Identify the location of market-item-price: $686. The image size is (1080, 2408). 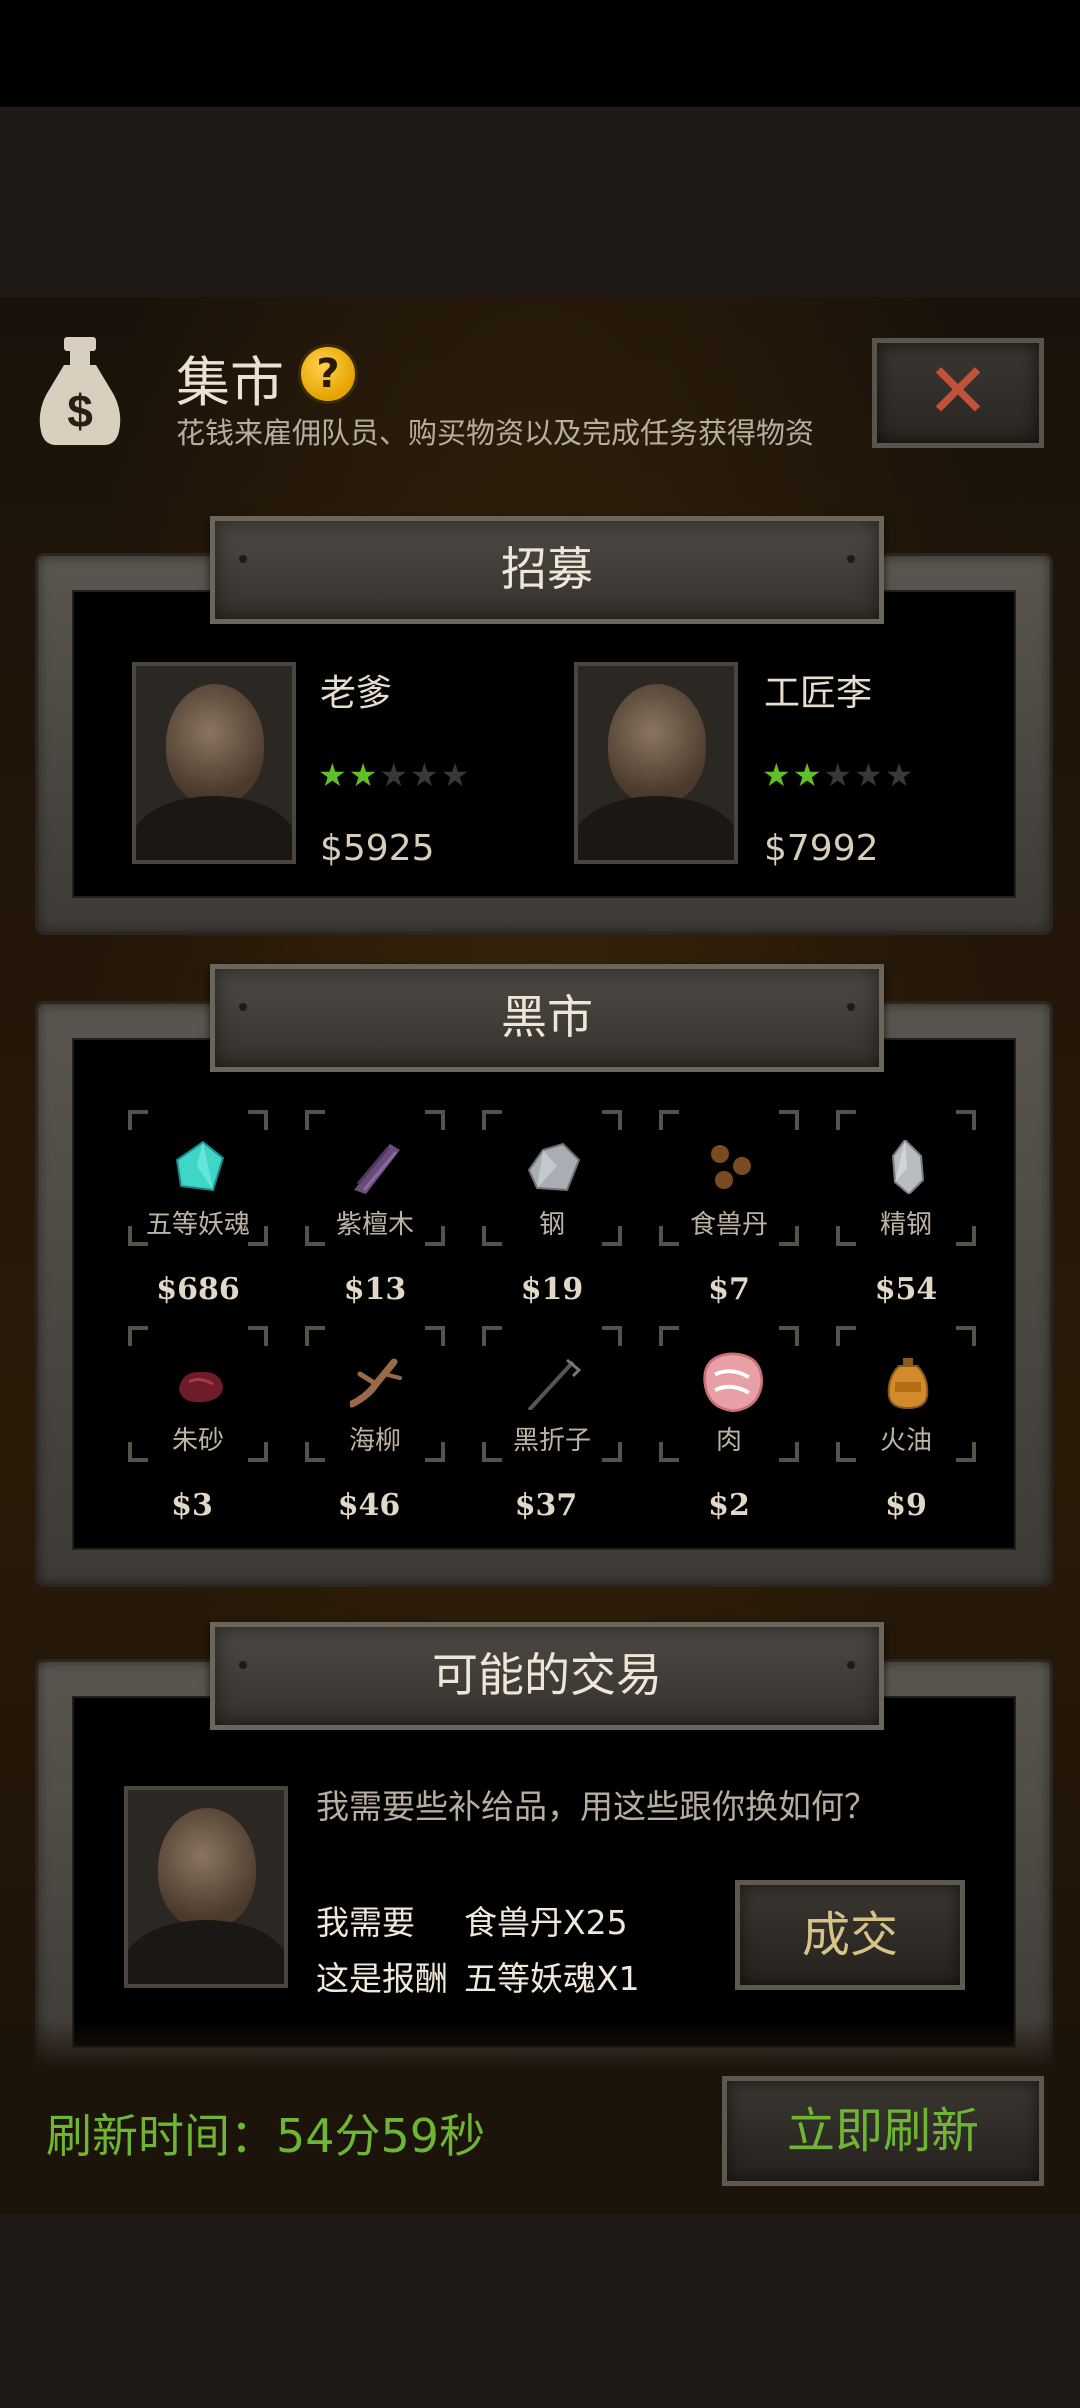
(198, 1289).